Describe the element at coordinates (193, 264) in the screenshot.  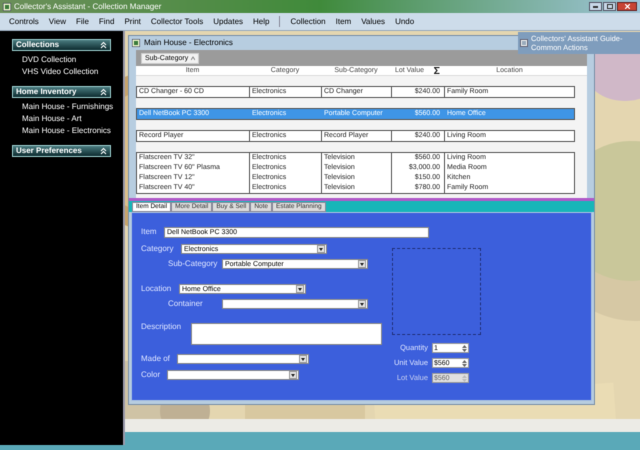
I see `field-label: Sub-Category` at that location.